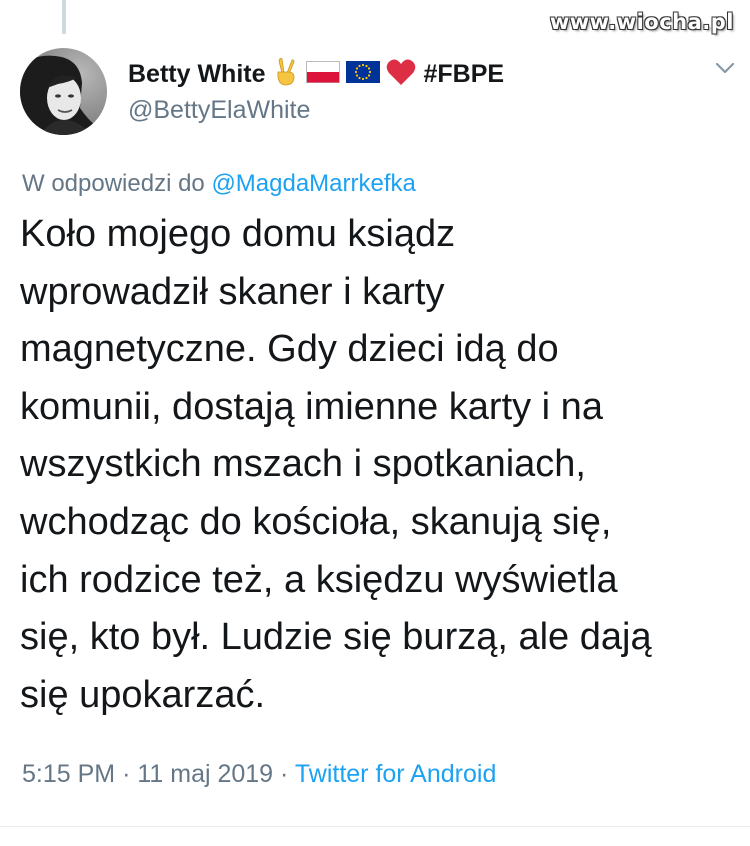  What do you see at coordinates (316, 521) in the screenshot?
I see `tweet-text-line: wchodząc do kościoła, skanują się,` at bounding box center [316, 521].